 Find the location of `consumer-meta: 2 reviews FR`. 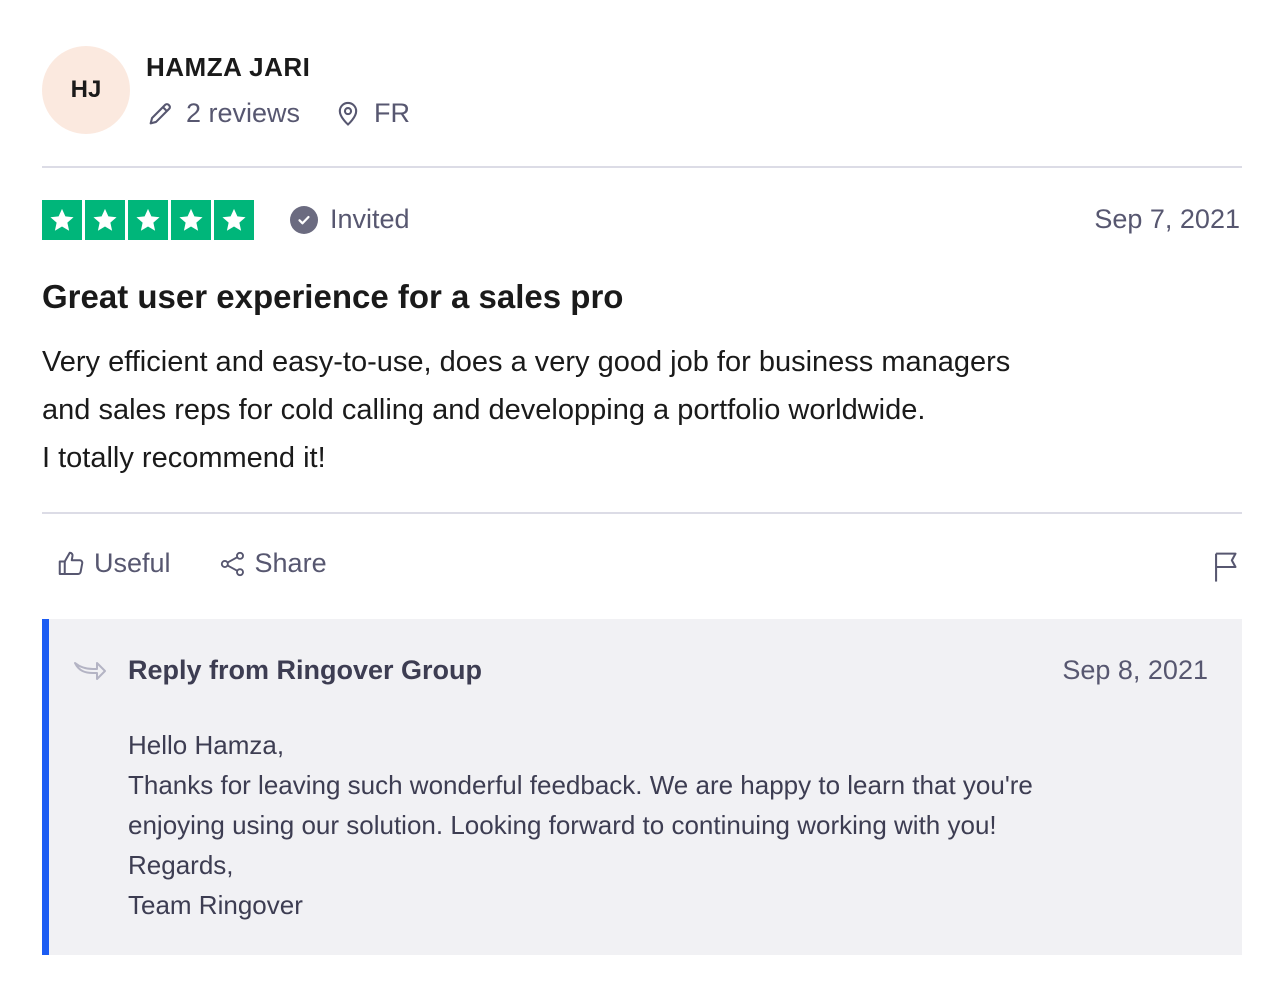

consumer-meta: 2 reviews FR is located at coordinates (278, 113).